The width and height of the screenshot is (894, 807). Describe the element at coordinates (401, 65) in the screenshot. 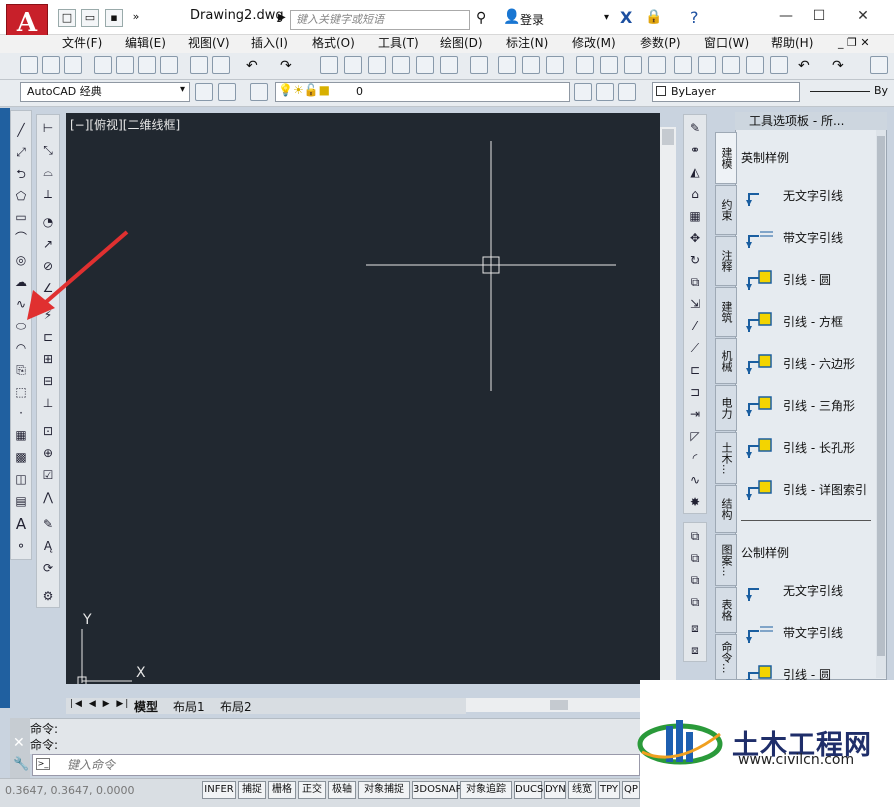

I see `tool-palette-icon` at that location.